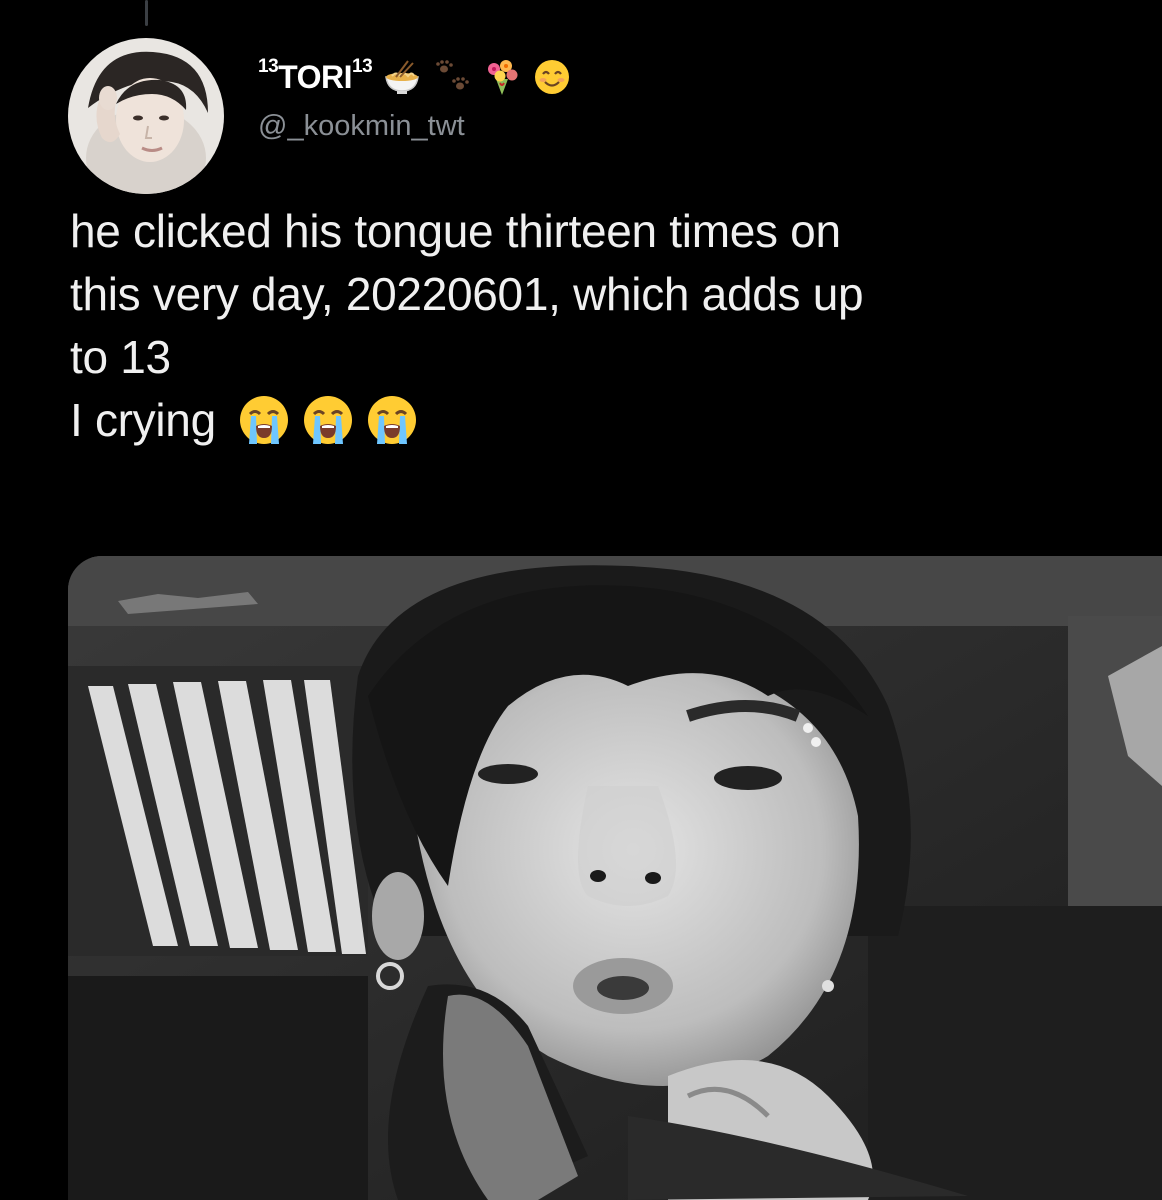 The image size is (1162, 1200). What do you see at coordinates (455, 231) in the screenshot?
I see `tweet-text-line-1: he clicked his tongue thirteen times on` at bounding box center [455, 231].